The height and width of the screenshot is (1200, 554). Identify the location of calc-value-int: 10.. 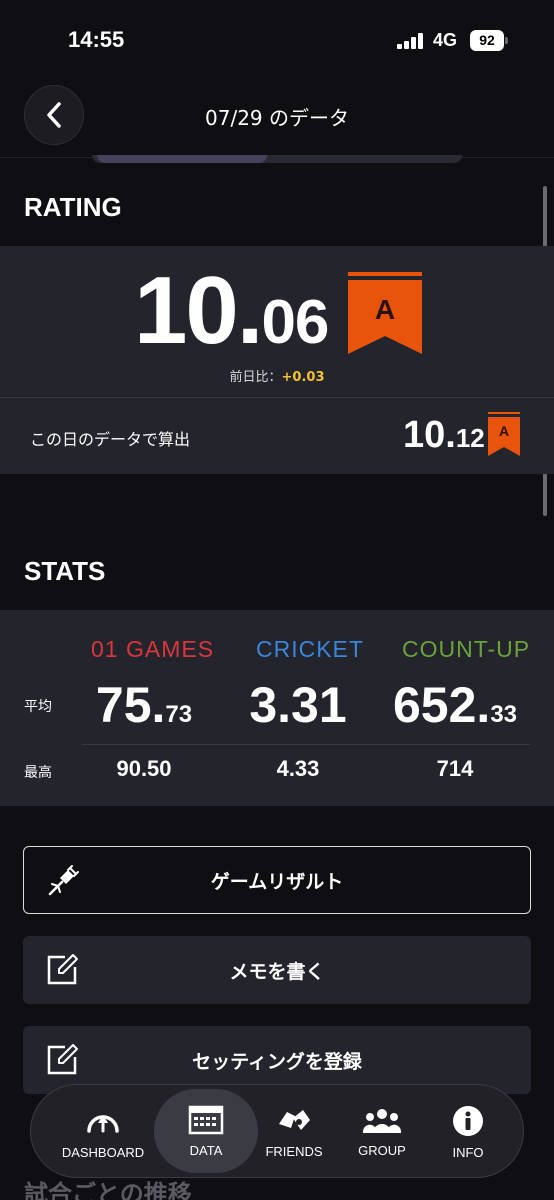
(429, 435).